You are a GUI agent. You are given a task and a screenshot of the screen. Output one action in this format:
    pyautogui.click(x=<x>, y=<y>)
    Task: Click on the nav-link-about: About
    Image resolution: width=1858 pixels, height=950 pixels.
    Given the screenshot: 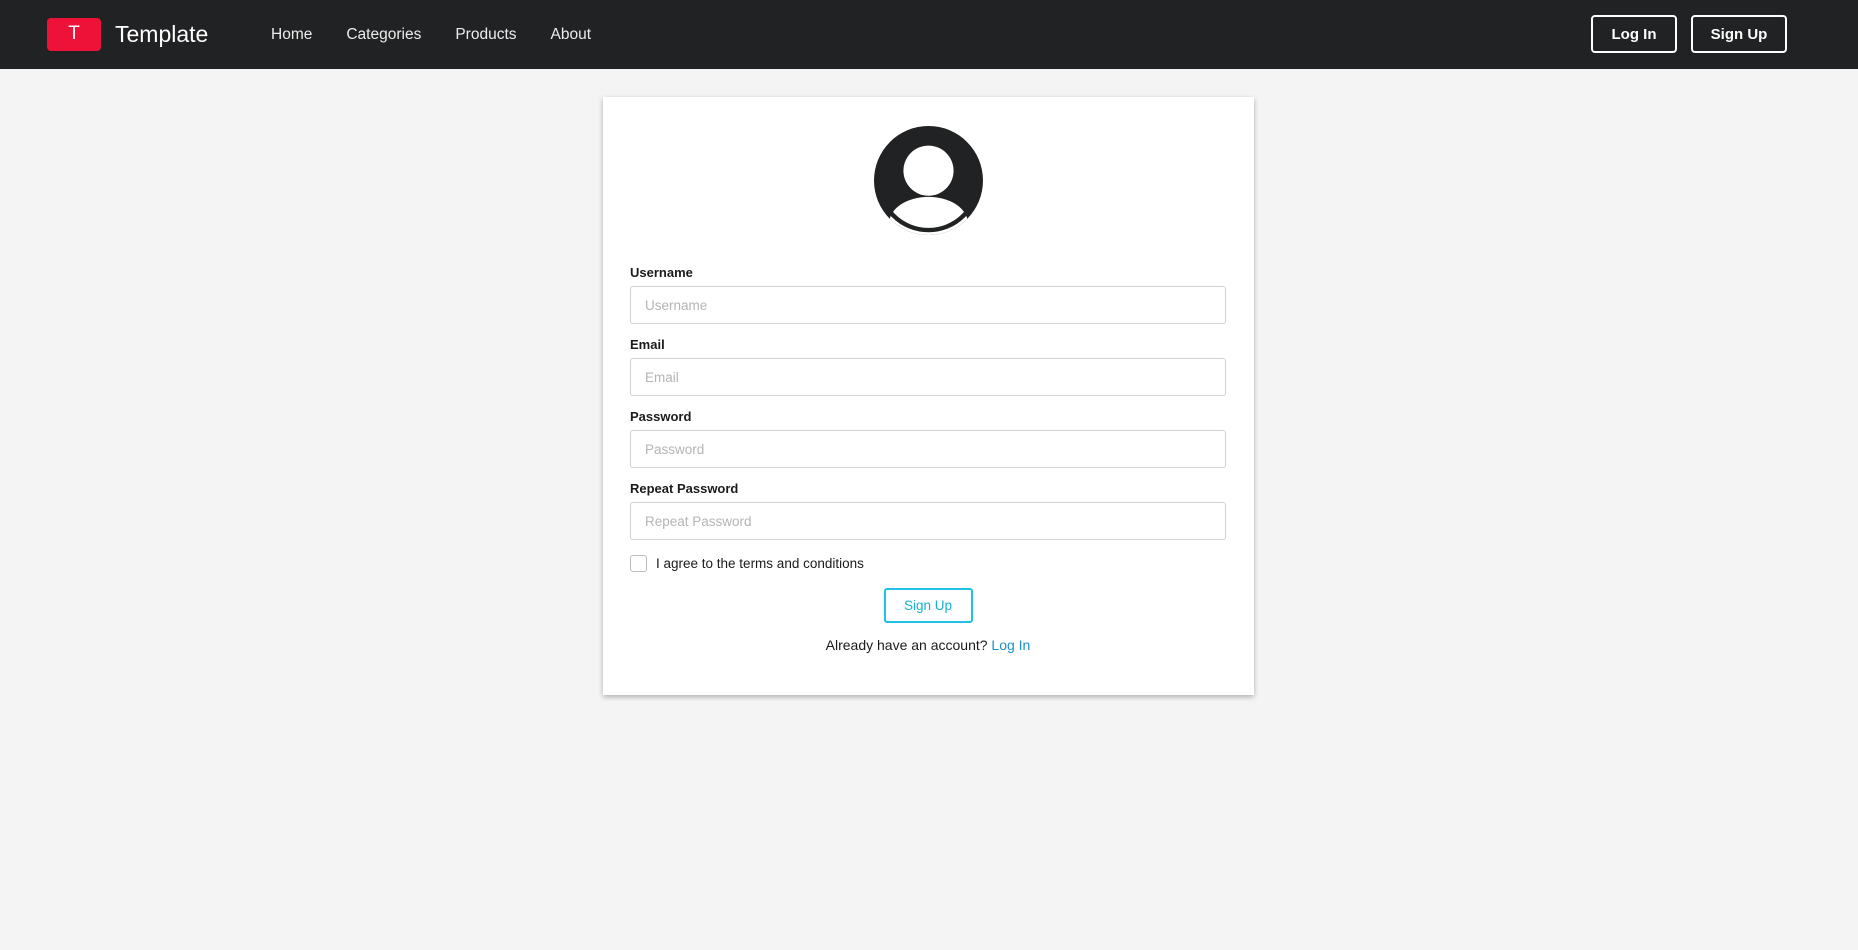 What is the action you would take?
    pyautogui.click(x=571, y=35)
    